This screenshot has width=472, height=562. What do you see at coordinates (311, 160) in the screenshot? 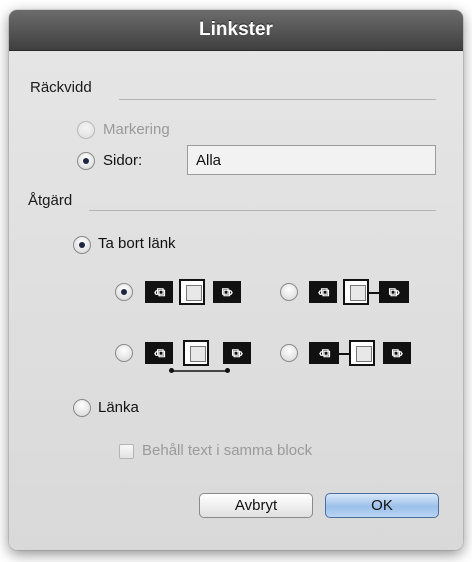
I see `pages-input: Alla` at bounding box center [311, 160].